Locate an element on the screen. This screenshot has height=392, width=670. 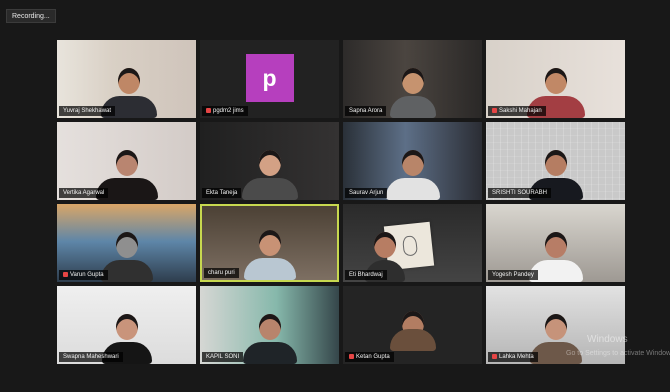
participant-name: Swapna Maheshwari is located at coordinates (91, 357).